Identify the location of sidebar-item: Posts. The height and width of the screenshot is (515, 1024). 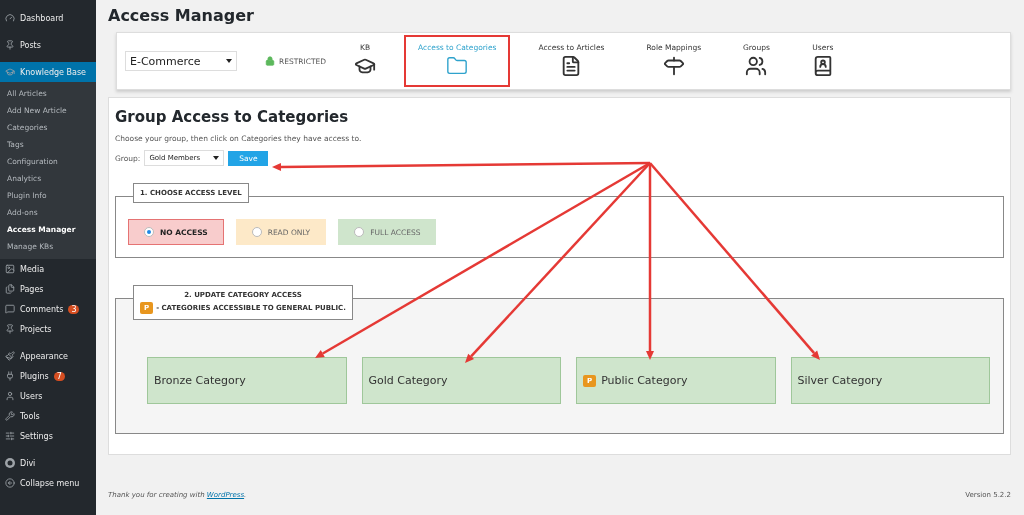
(48, 45).